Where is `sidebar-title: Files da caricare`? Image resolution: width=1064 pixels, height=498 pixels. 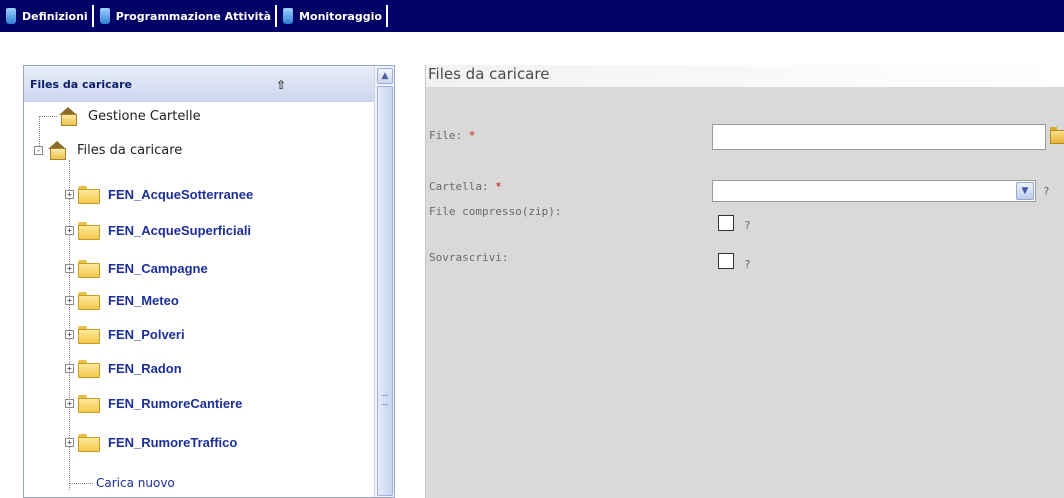
sidebar-title: Files da caricare is located at coordinates (81, 84).